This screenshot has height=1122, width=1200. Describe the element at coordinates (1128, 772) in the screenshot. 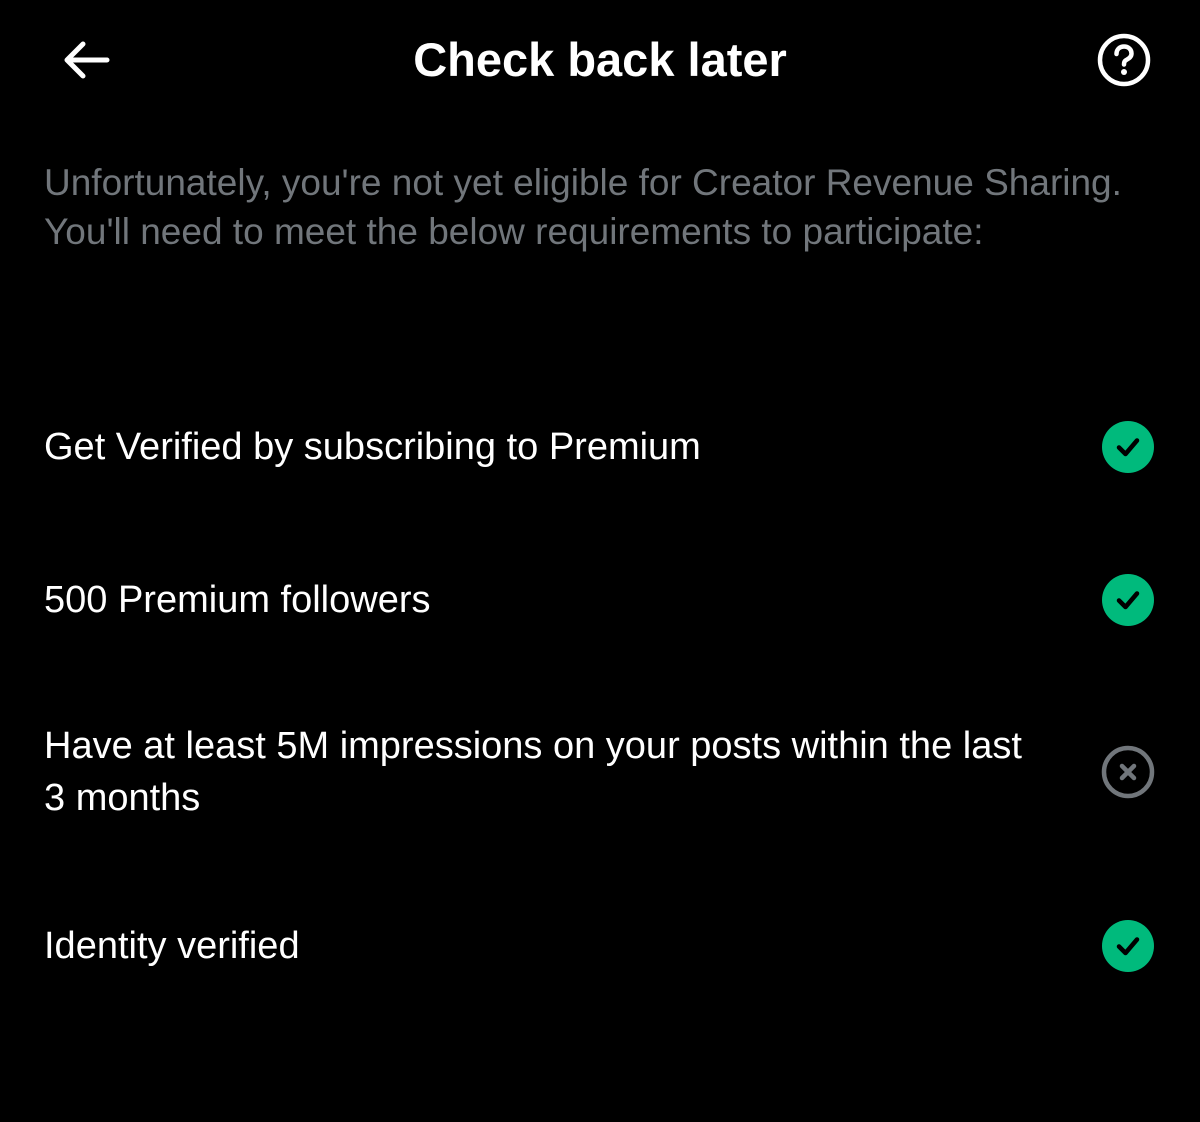

I see `x-circle-icon` at that location.